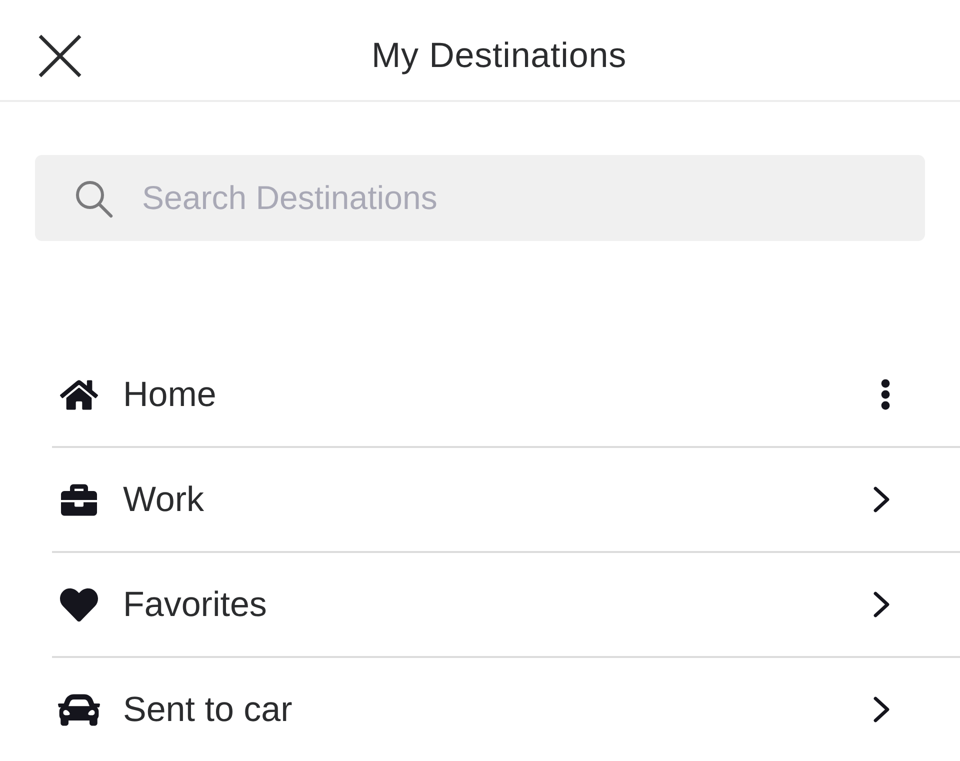 The image size is (960, 761). What do you see at coordinates (506, 395) in the screenshot?
I see `destination-item: Home` at bounding box center [506, 395].